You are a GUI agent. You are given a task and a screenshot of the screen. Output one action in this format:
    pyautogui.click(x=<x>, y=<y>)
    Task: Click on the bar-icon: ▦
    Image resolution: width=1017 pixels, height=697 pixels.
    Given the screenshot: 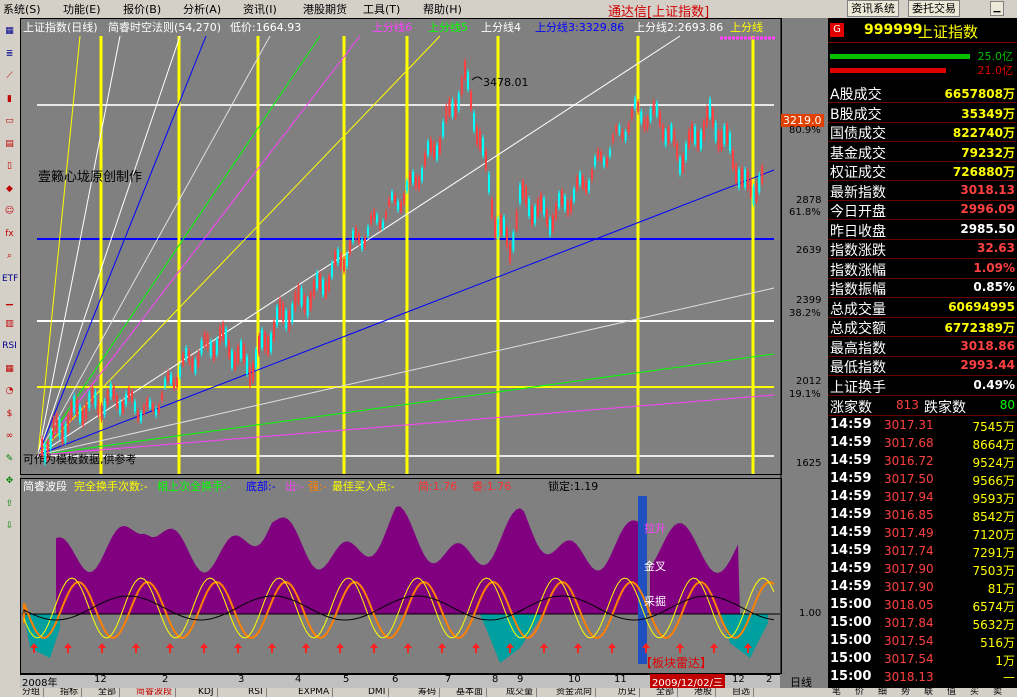 What is the action you would take?
    pyautogui.click(x=9, y=369)
    